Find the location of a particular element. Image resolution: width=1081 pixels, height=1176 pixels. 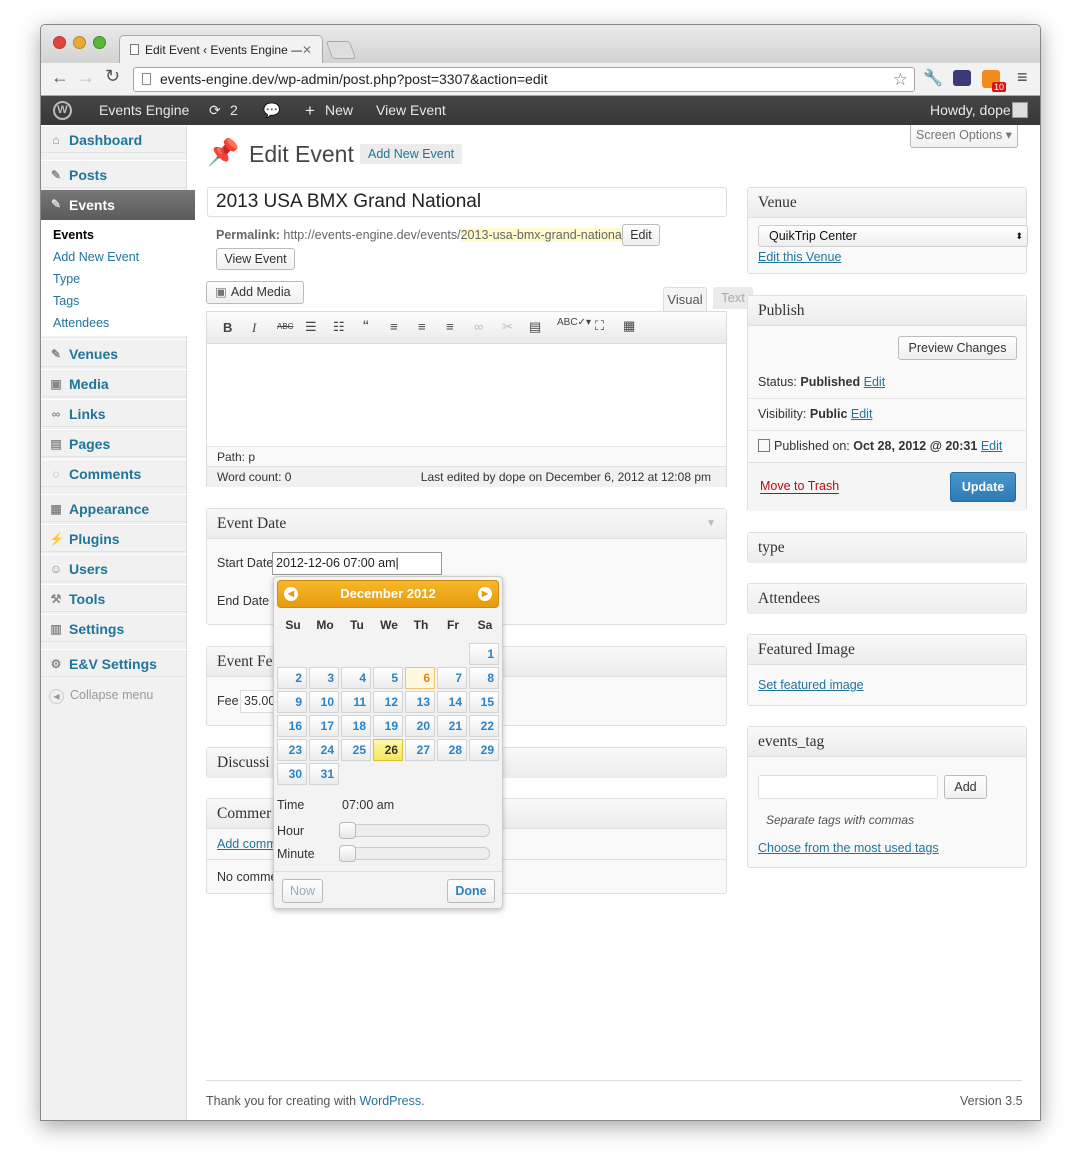

view-event-button: View Event is located at coordinates (255, 259).